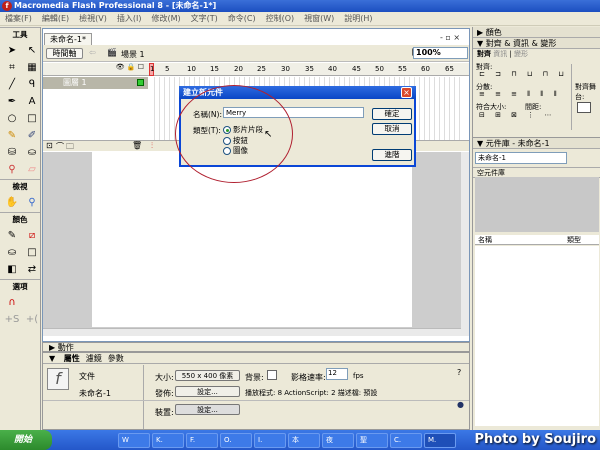 The image size is (600, 450). Describe the element at coordinates (520, 94) in the screenshot. I see `distribute-buttons: ≡ ≡ ≡ ⫴ ⫴ ⫴` at that location.